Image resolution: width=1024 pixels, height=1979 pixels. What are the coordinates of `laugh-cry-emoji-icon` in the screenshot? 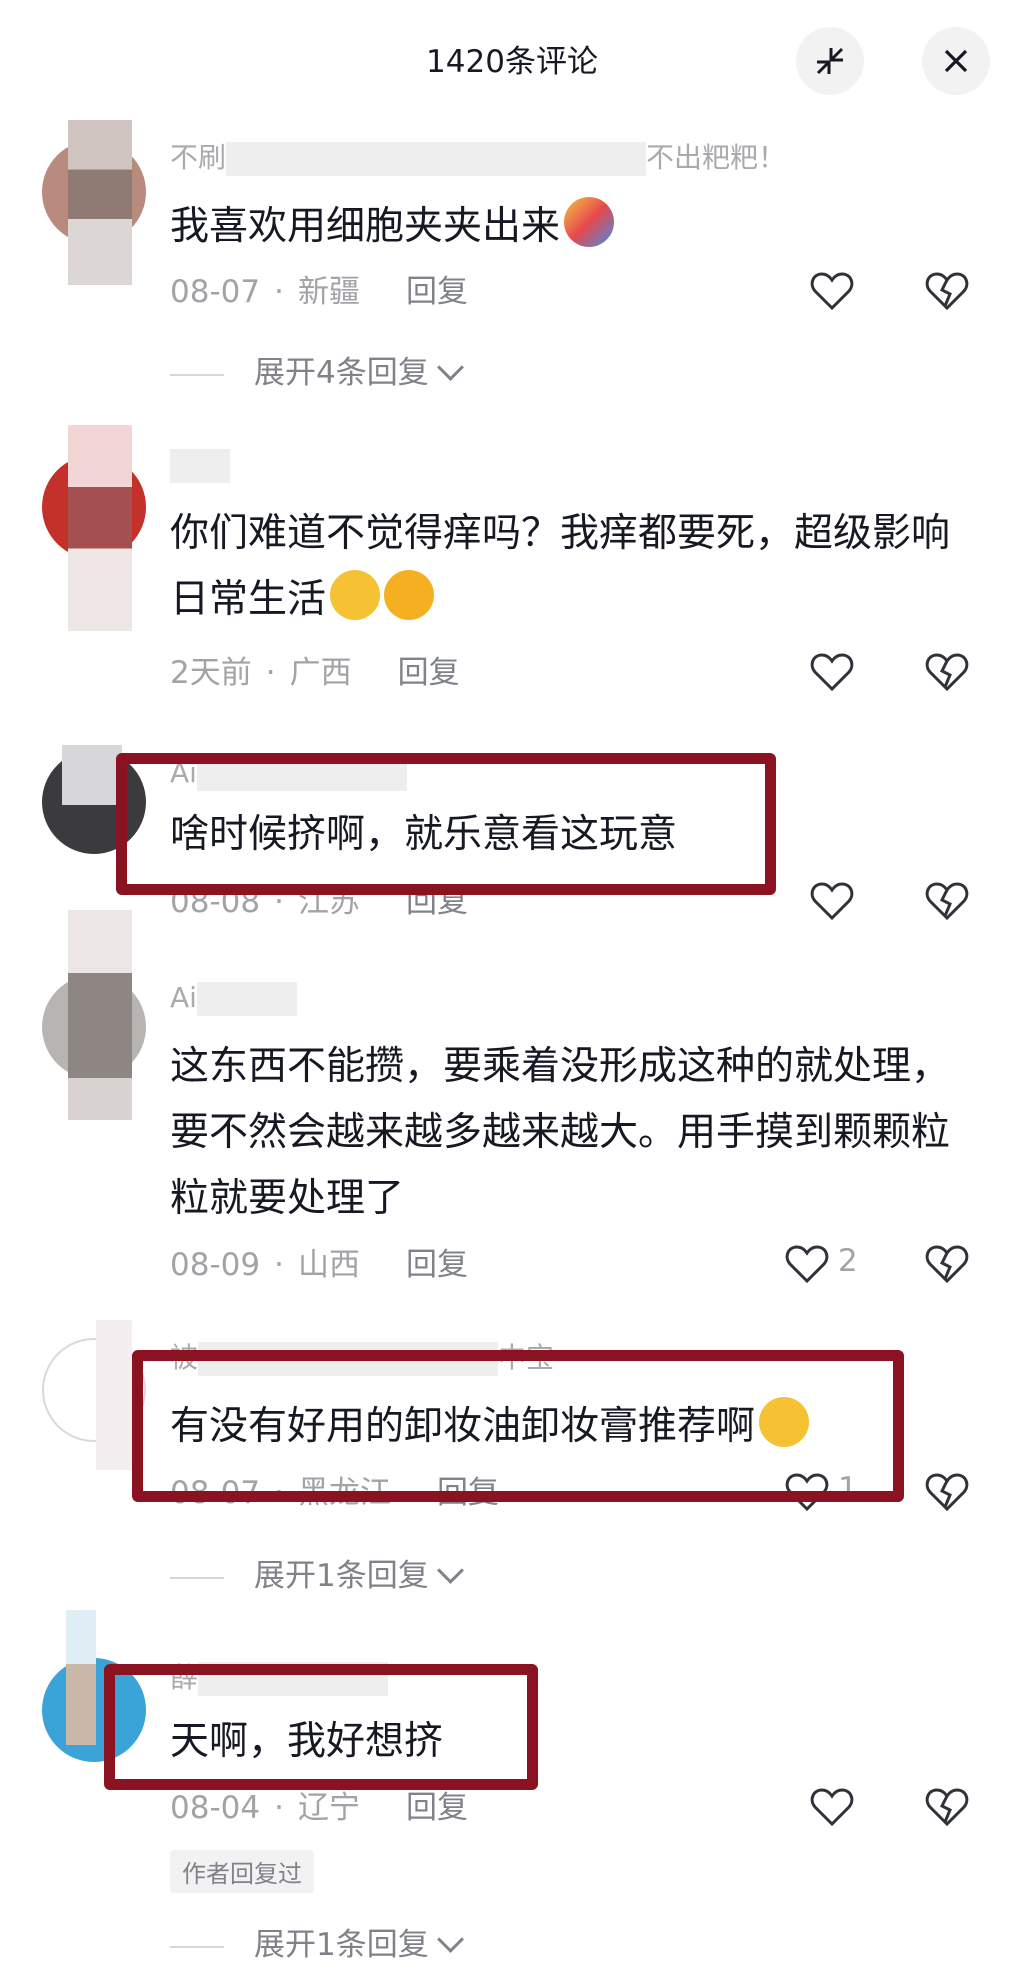 It's located at (355, 595).